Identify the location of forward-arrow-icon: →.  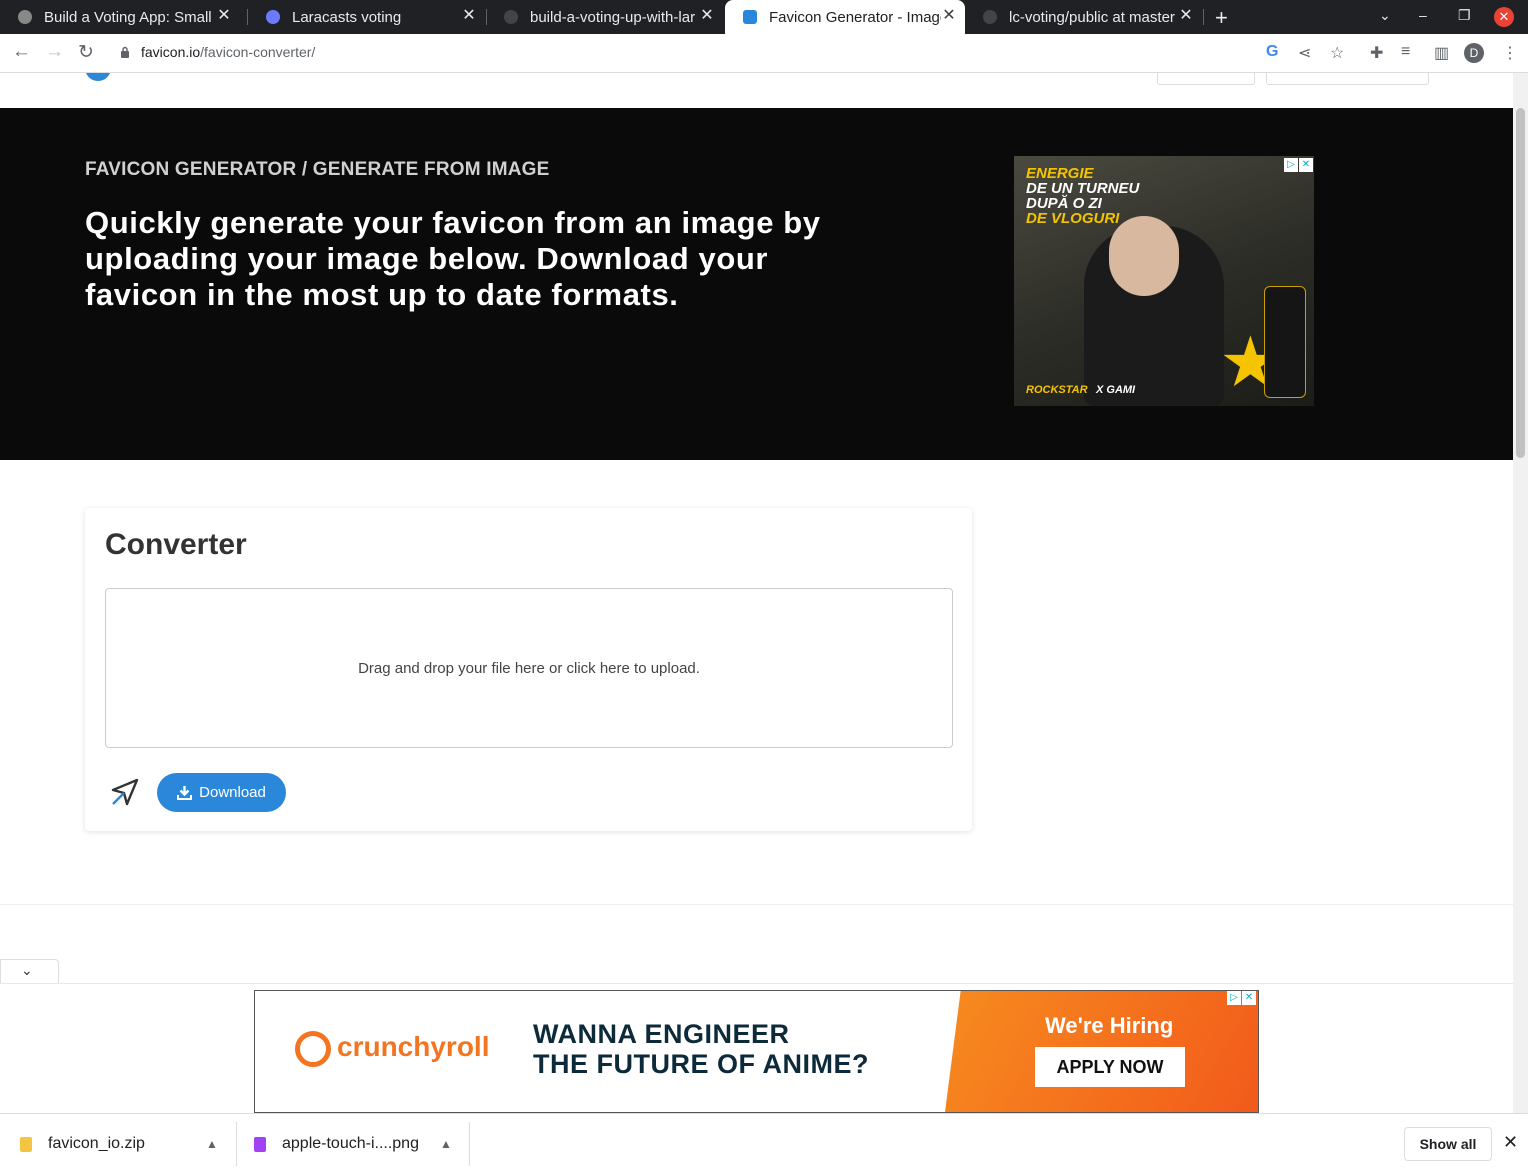
(54, 52).